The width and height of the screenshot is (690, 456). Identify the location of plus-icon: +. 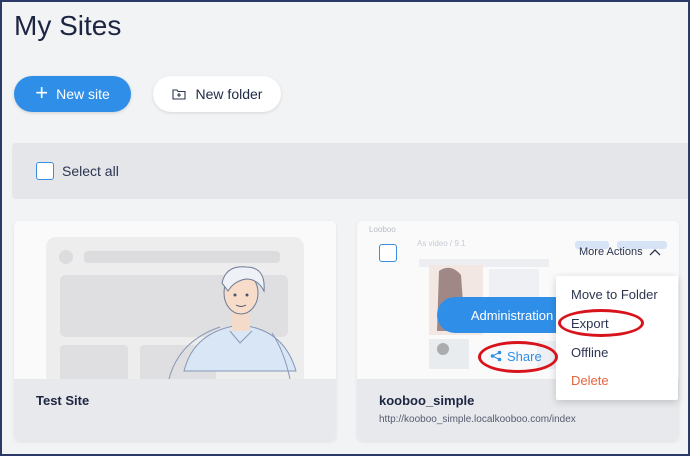
(42, 92).